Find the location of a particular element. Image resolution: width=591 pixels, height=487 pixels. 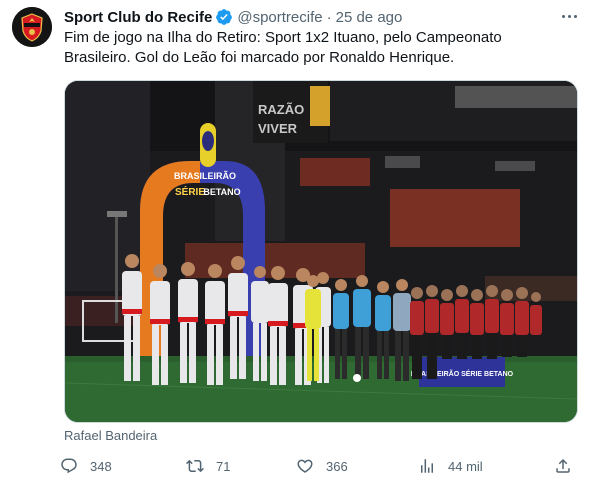

share-icon is located at coordinates (563, 465).